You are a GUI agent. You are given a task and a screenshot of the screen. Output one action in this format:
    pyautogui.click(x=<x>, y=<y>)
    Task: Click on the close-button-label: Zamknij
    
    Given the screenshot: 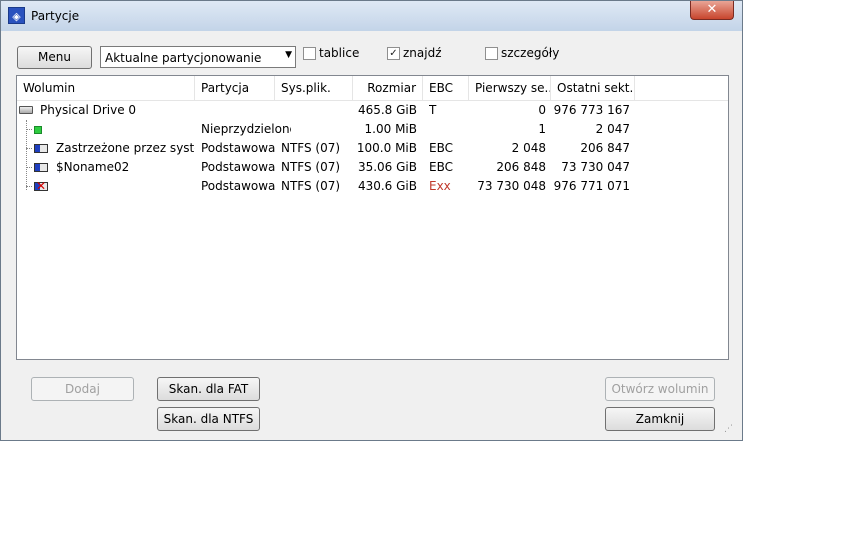 What is the action you would take?
    pyautogui.click(x=660, y=419)
    